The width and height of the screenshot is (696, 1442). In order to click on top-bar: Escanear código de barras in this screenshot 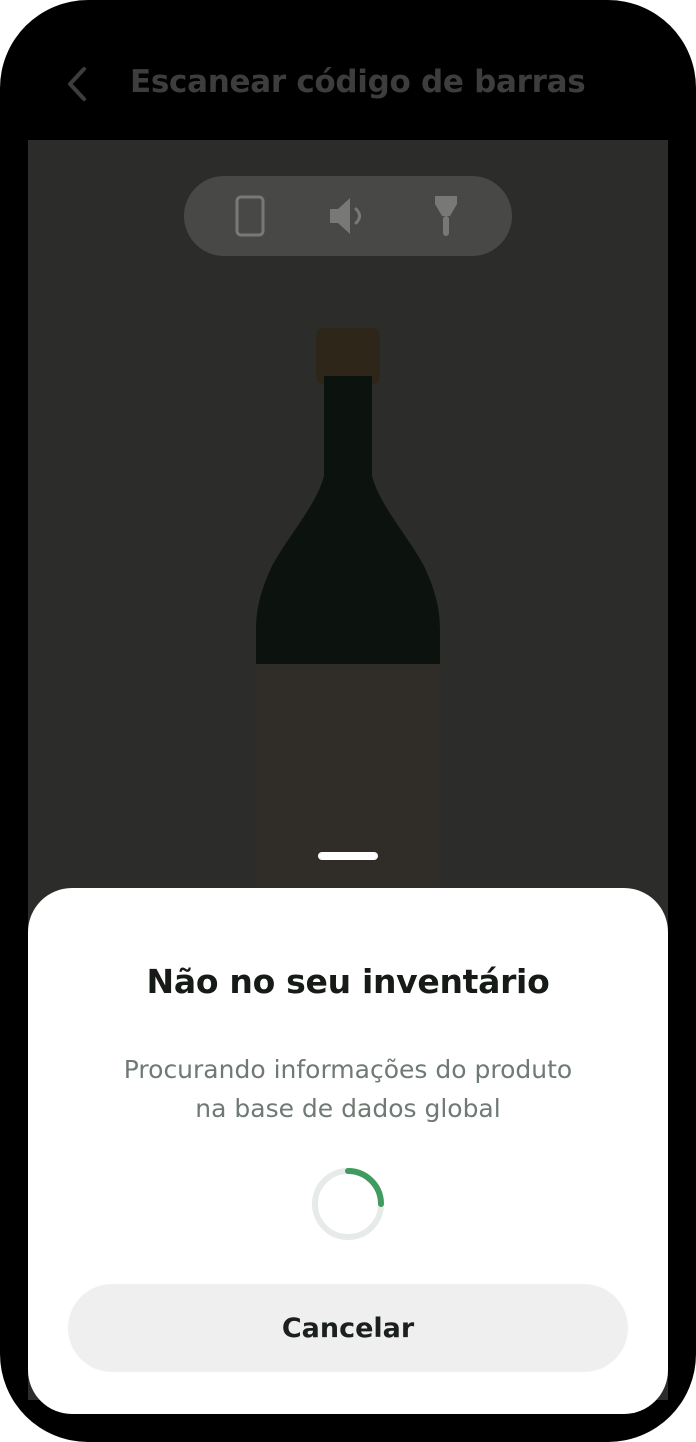, I will do `click(348, 70)`.